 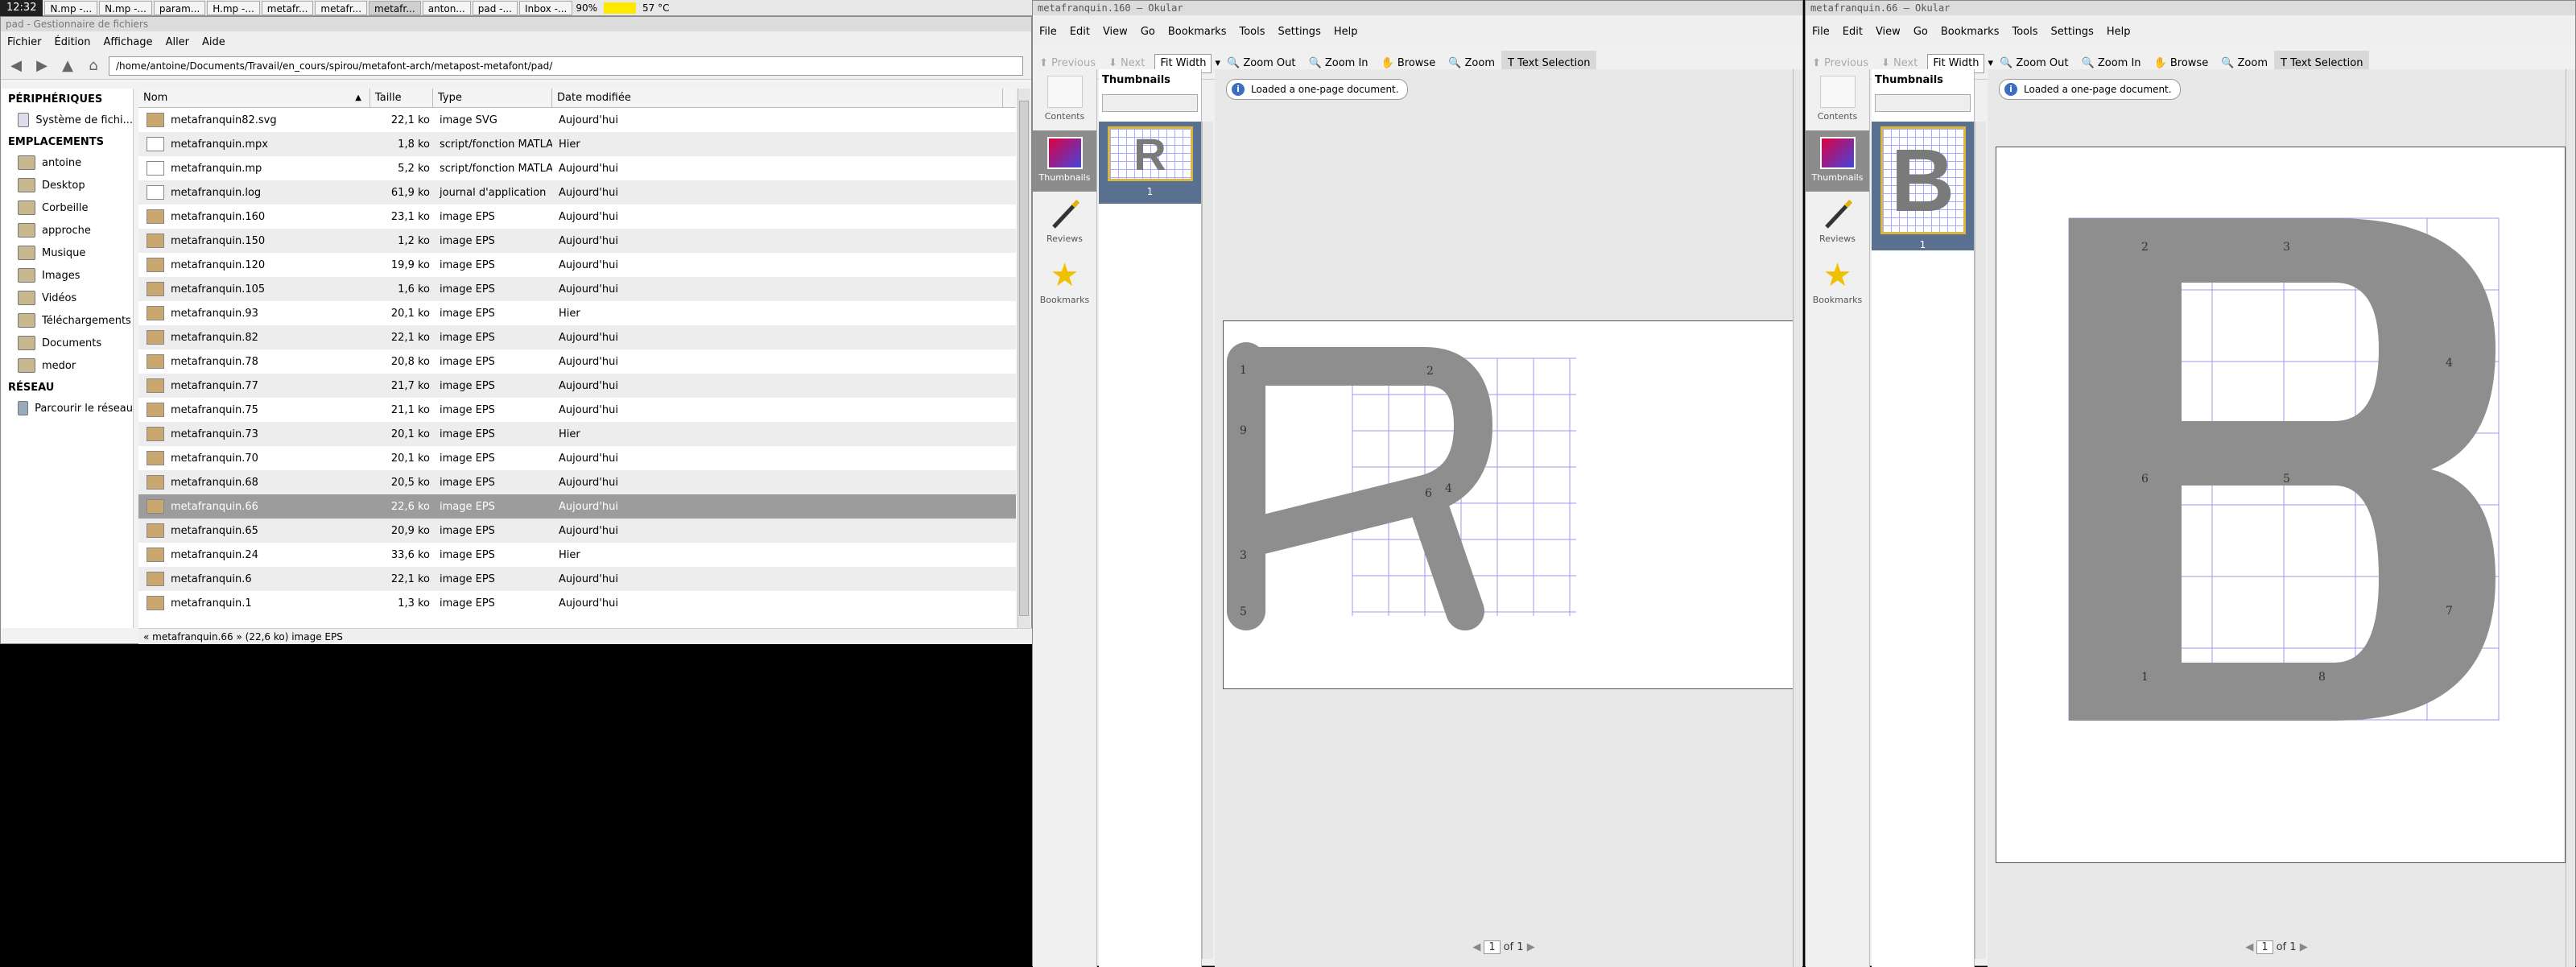 I want to click on battery-indicator: 90%, so click(x=586, y=8).